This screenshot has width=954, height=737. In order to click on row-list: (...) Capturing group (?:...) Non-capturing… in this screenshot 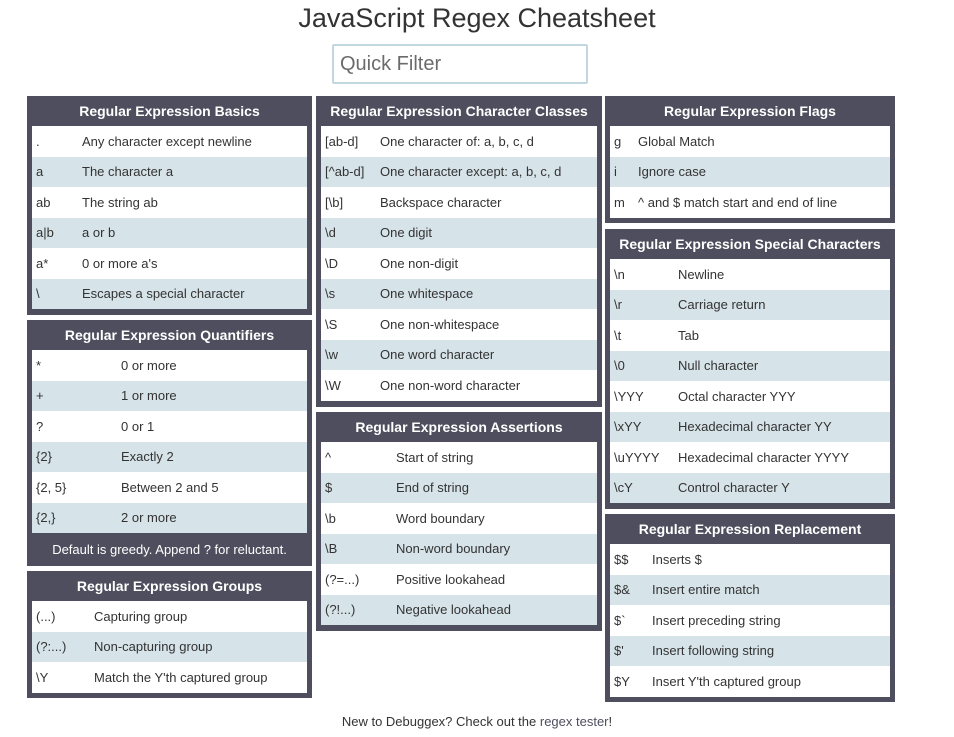, I will do `click(169, 647)`.